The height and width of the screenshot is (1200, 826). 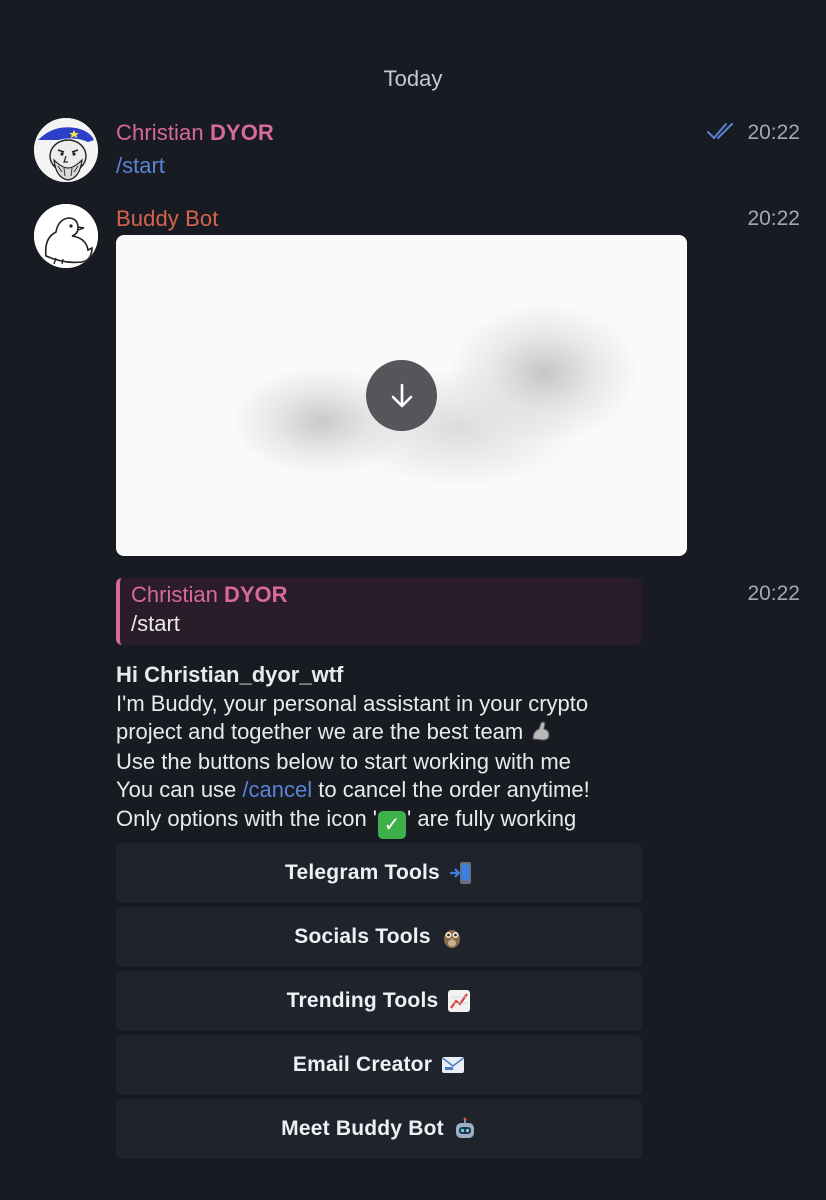 What do you see at coordinates (155, 623) in the screenshot?
I see `reply-text: /start` at bounding box center [155, 623].